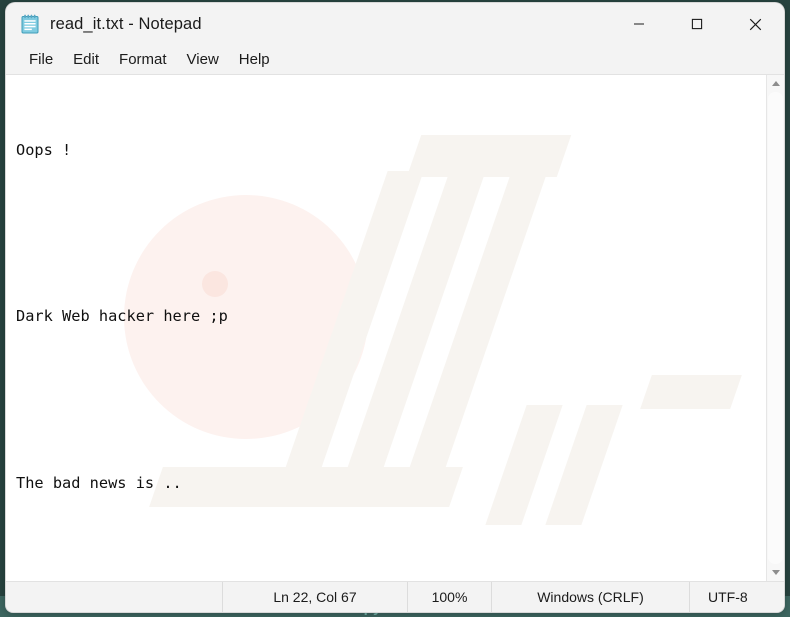  I want to click on scroll-up-button, so click(775, 83).